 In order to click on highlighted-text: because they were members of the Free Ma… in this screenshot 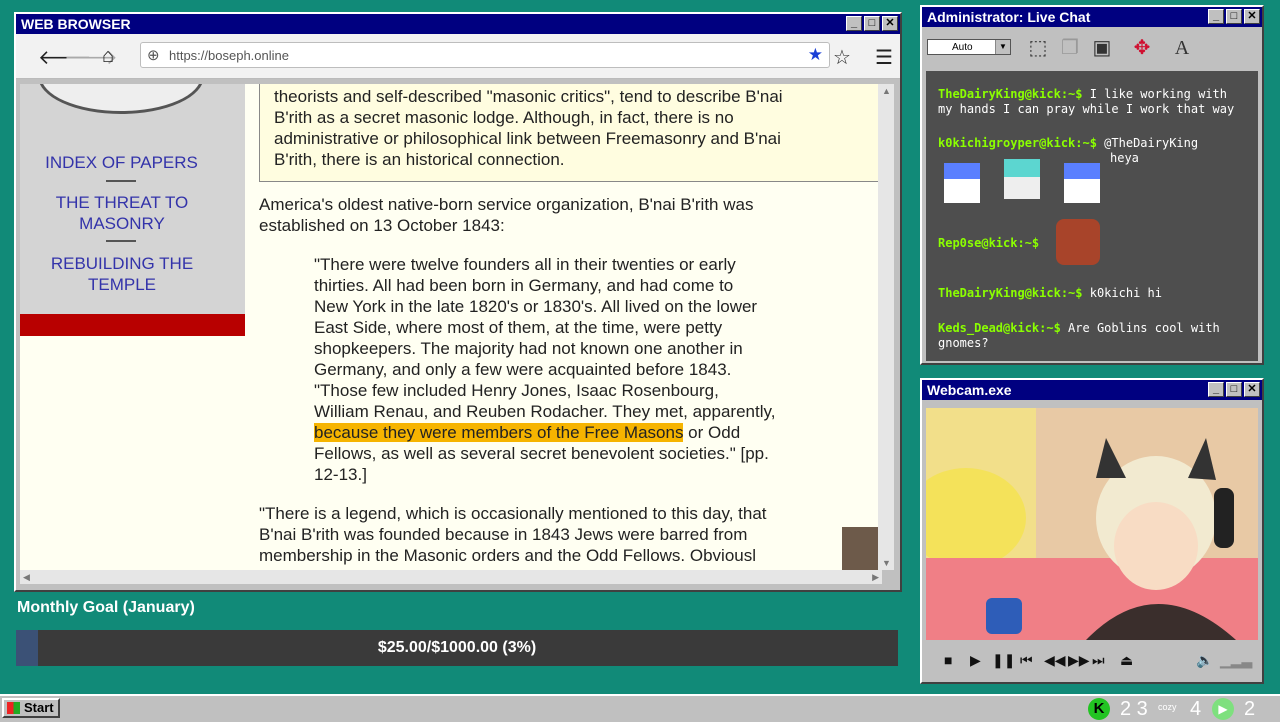, I will do `click(499, 432)`.